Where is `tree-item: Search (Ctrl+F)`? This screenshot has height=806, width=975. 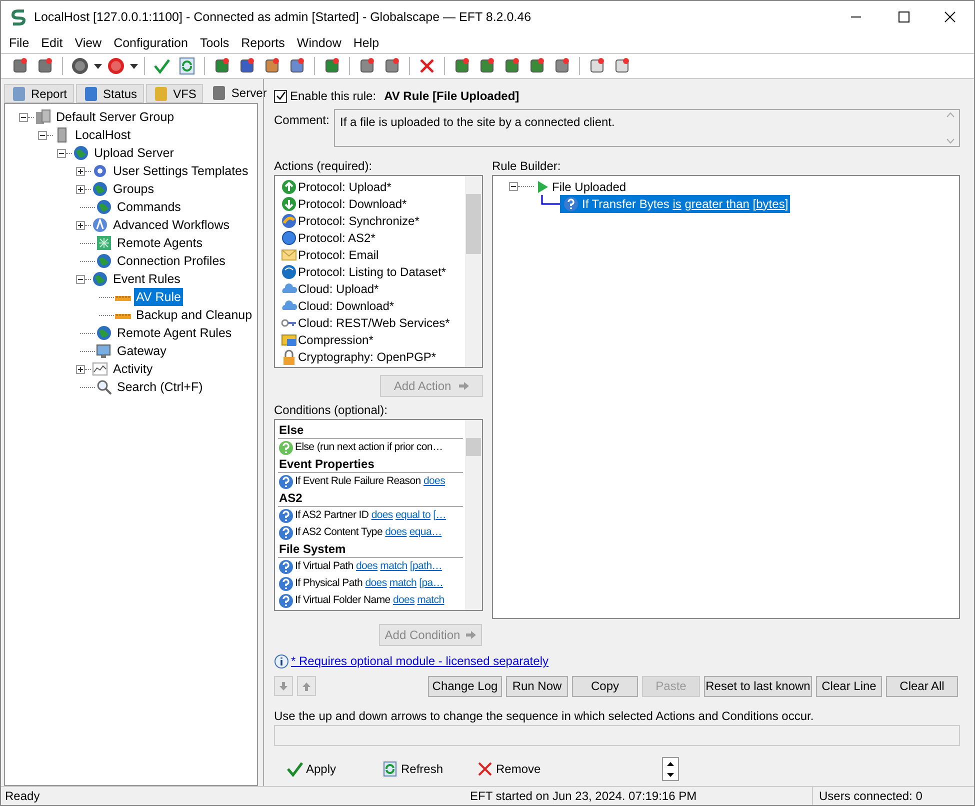 tree-item: Search (Ctrl+F) is located at coordinates (160, 387).